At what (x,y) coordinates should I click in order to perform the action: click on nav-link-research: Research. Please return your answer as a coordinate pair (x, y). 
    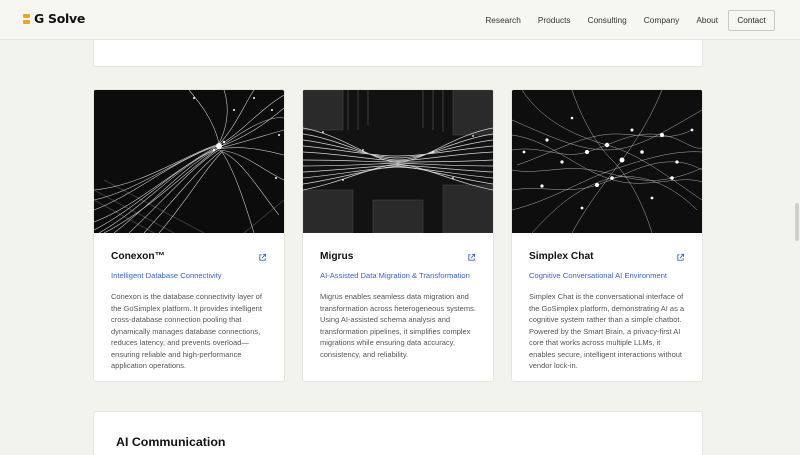
    Looking at the image, I should click on (503, 20).